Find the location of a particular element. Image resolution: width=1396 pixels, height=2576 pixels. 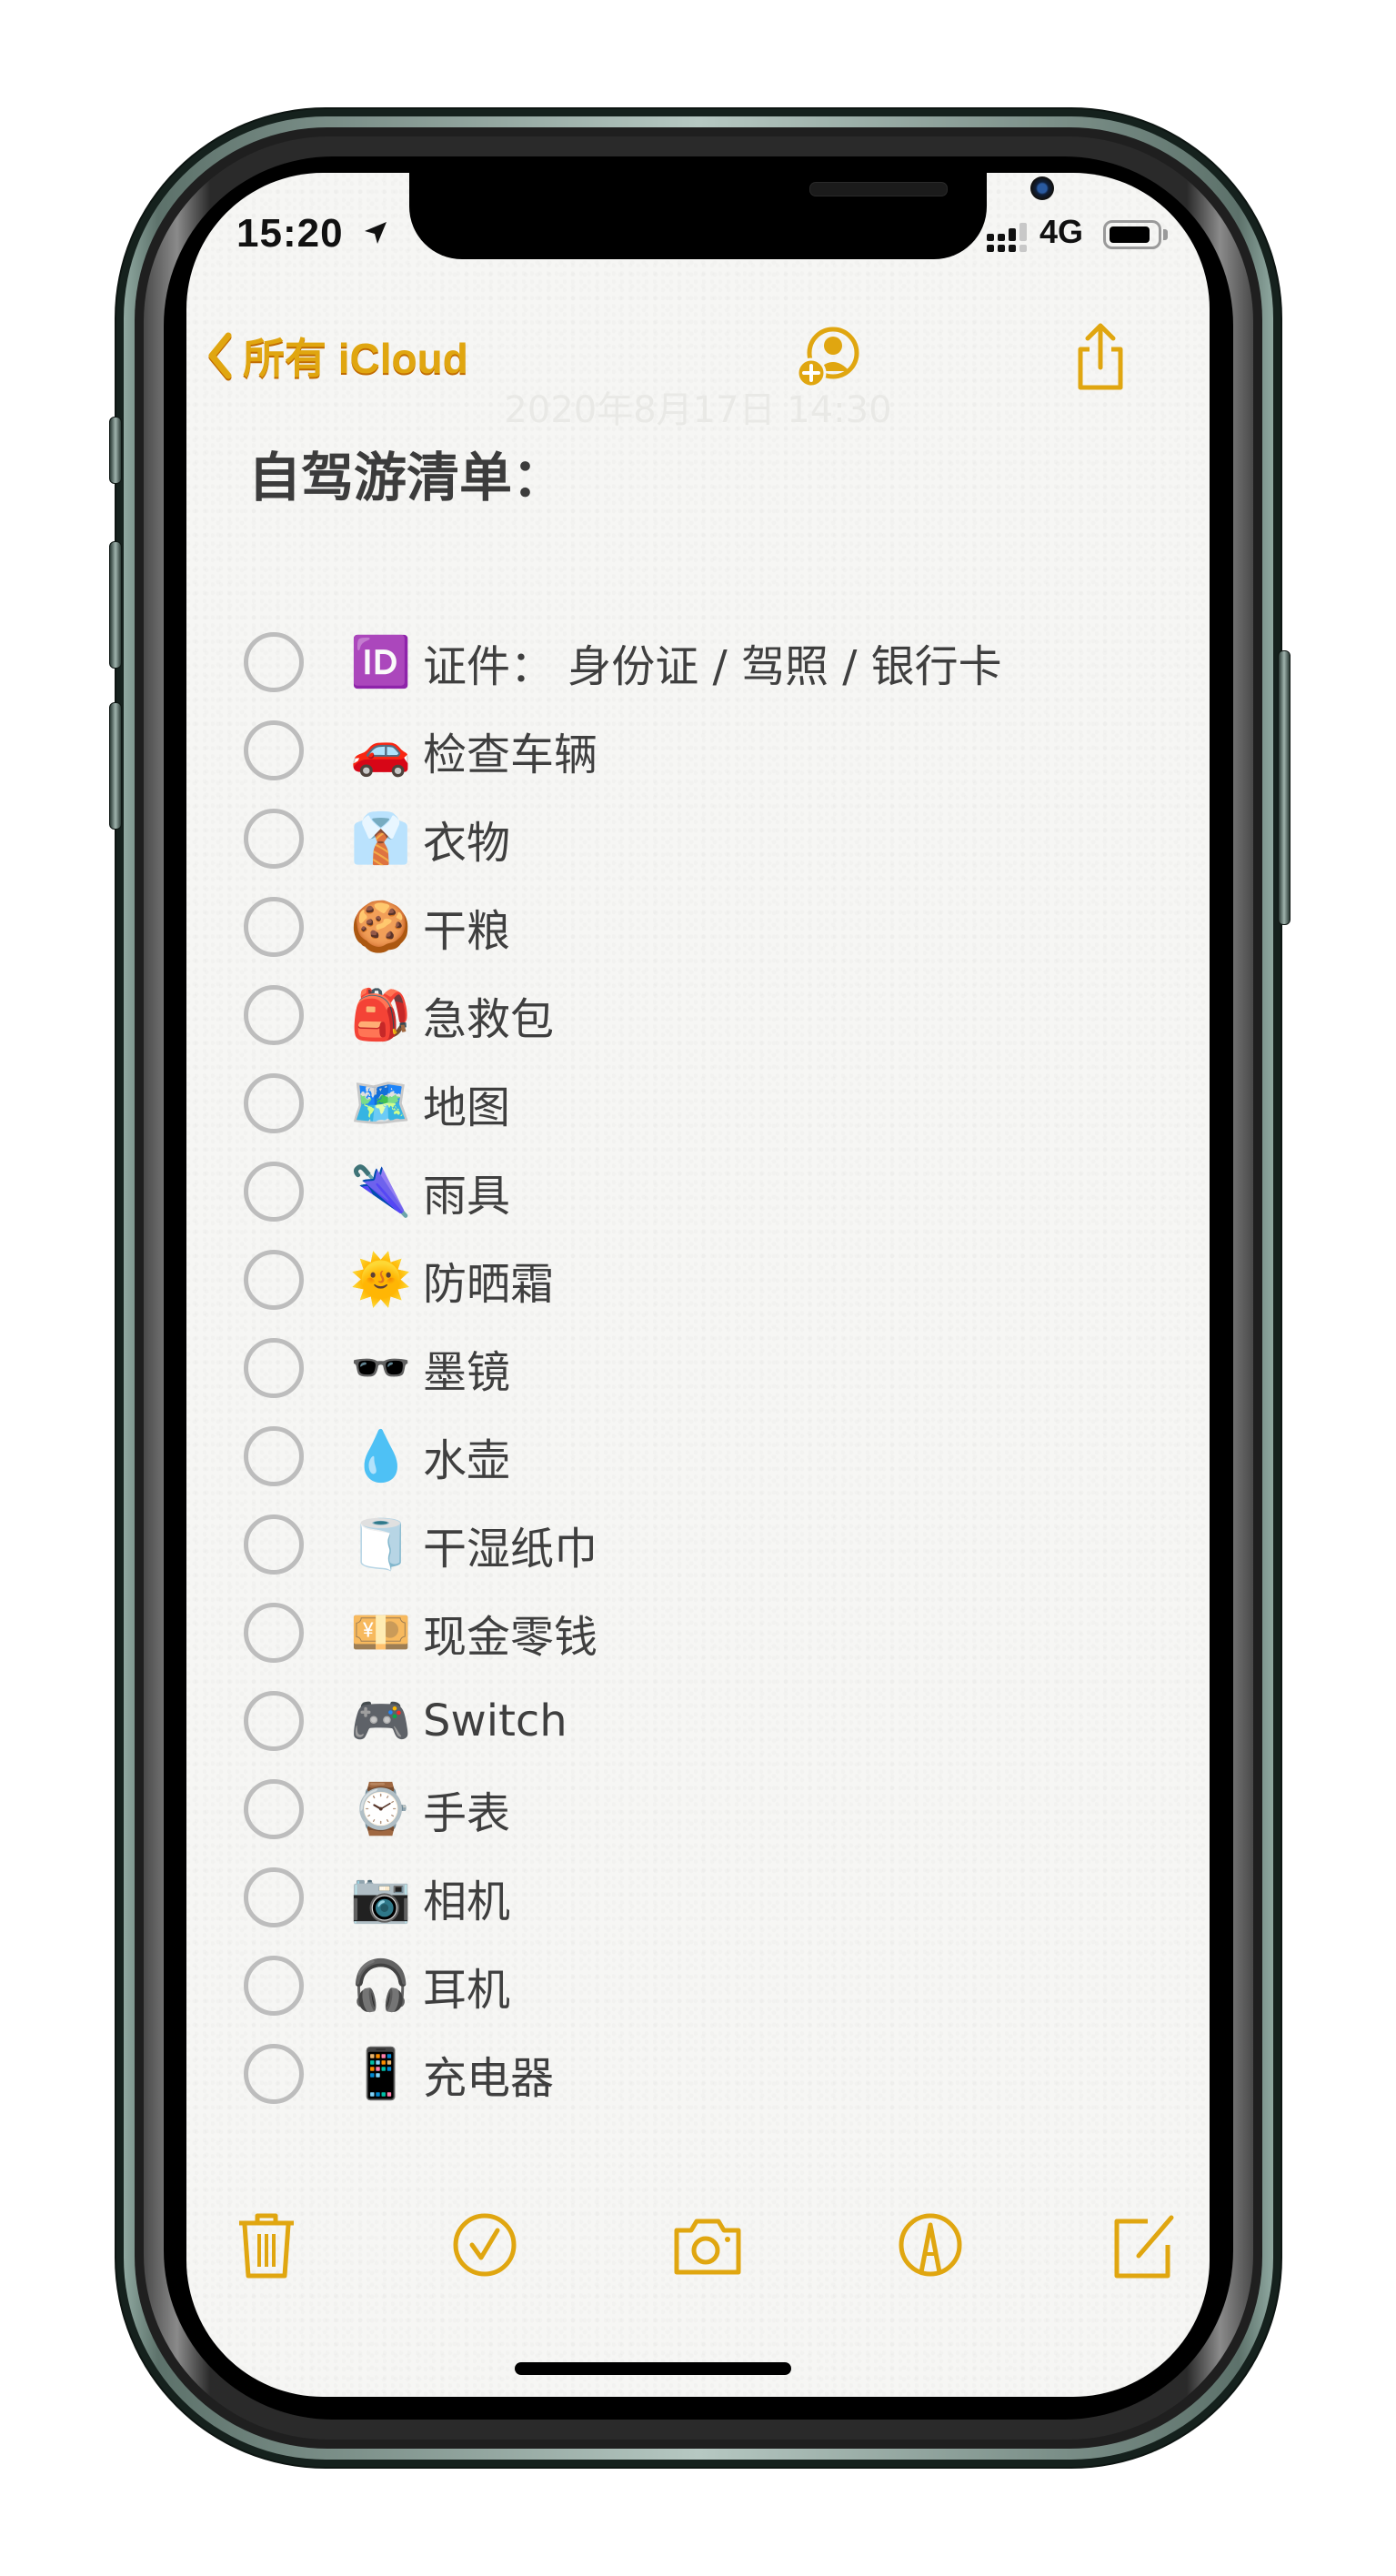

car-icon: 🚗 is located at coordinates (381, 750).